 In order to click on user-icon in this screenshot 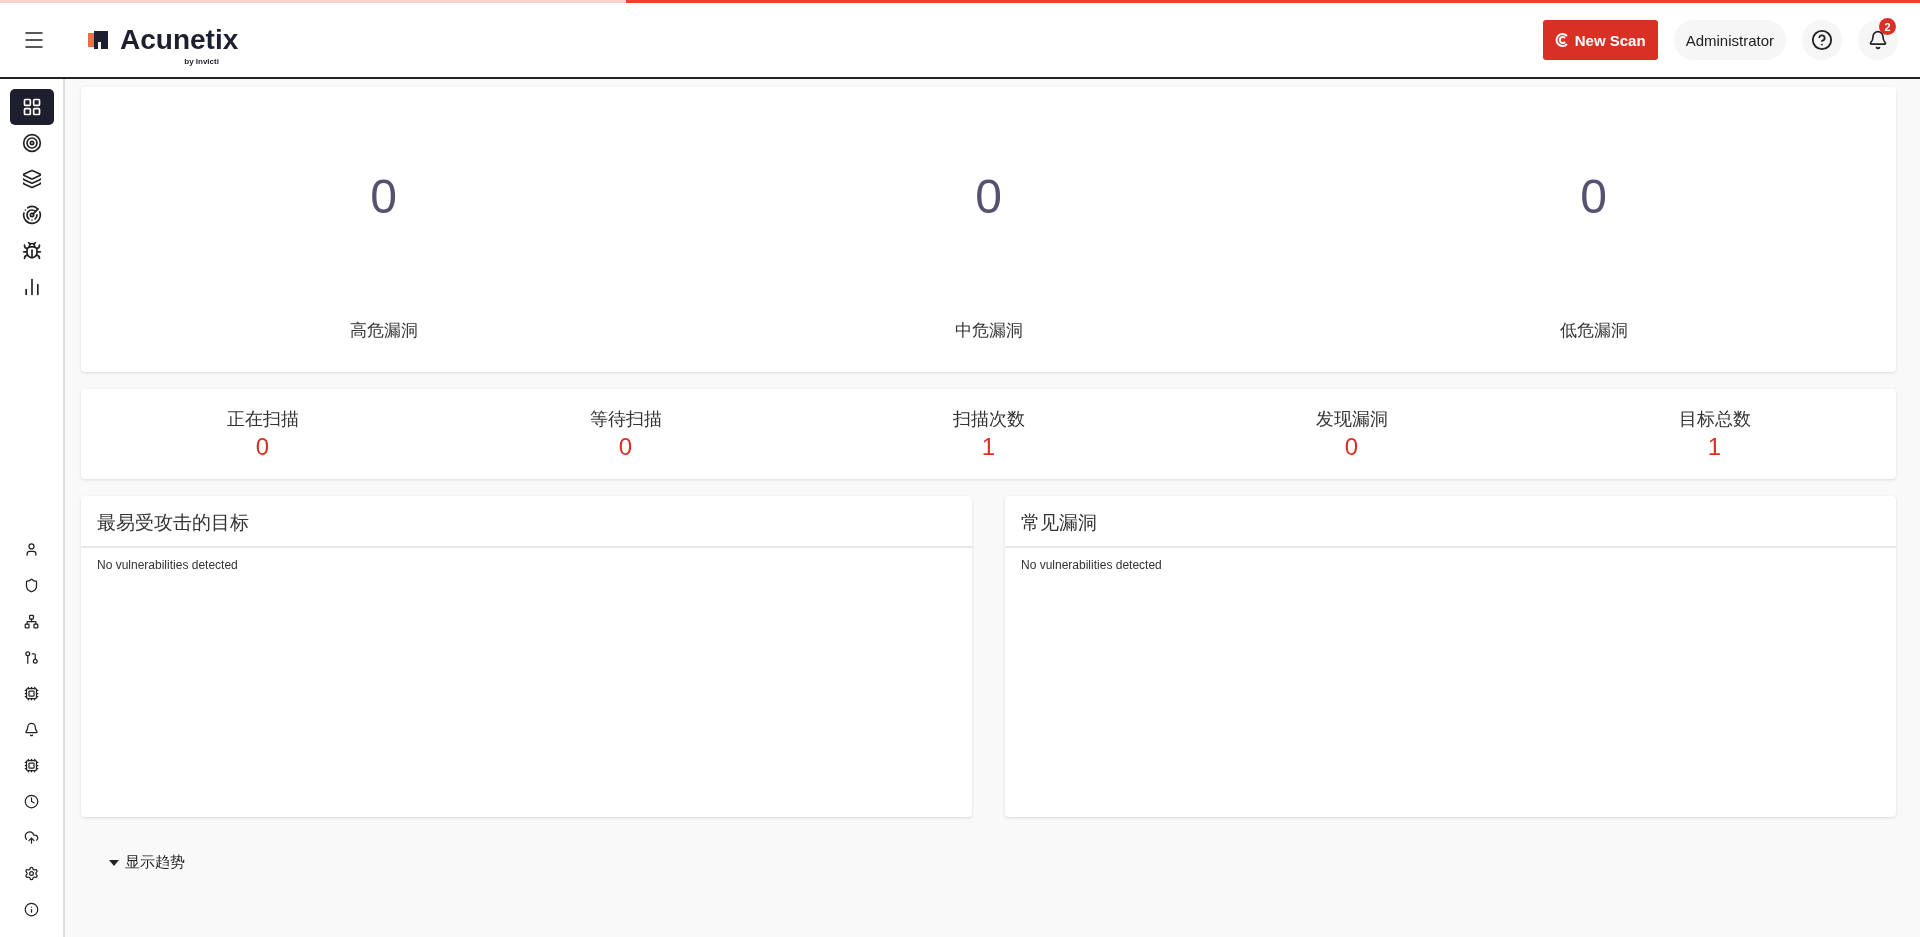, I will do `click(31, 549)`.